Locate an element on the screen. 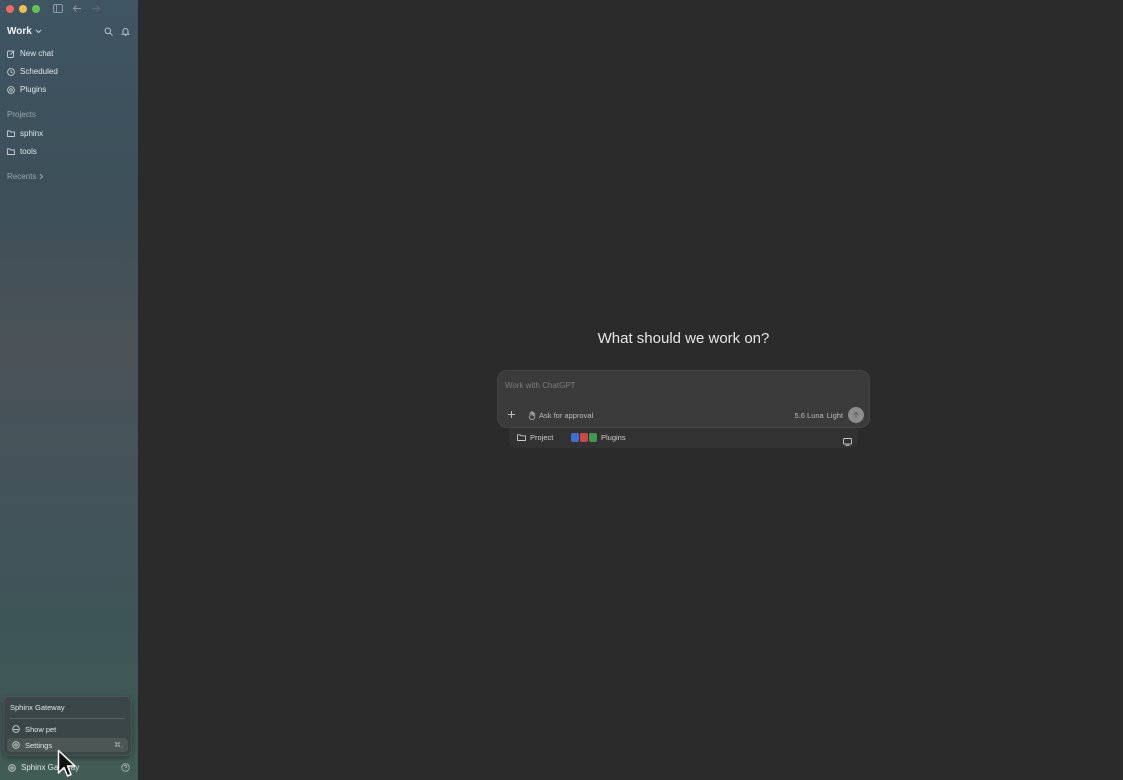  clock-icon is located at coordinates (11, 71).